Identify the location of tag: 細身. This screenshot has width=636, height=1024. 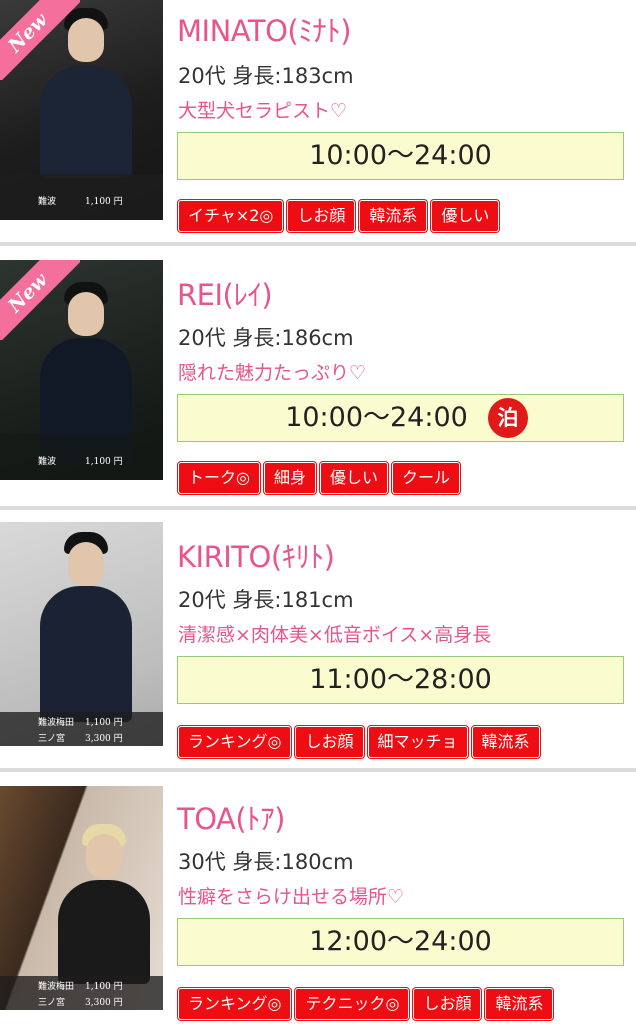
(289, 478).